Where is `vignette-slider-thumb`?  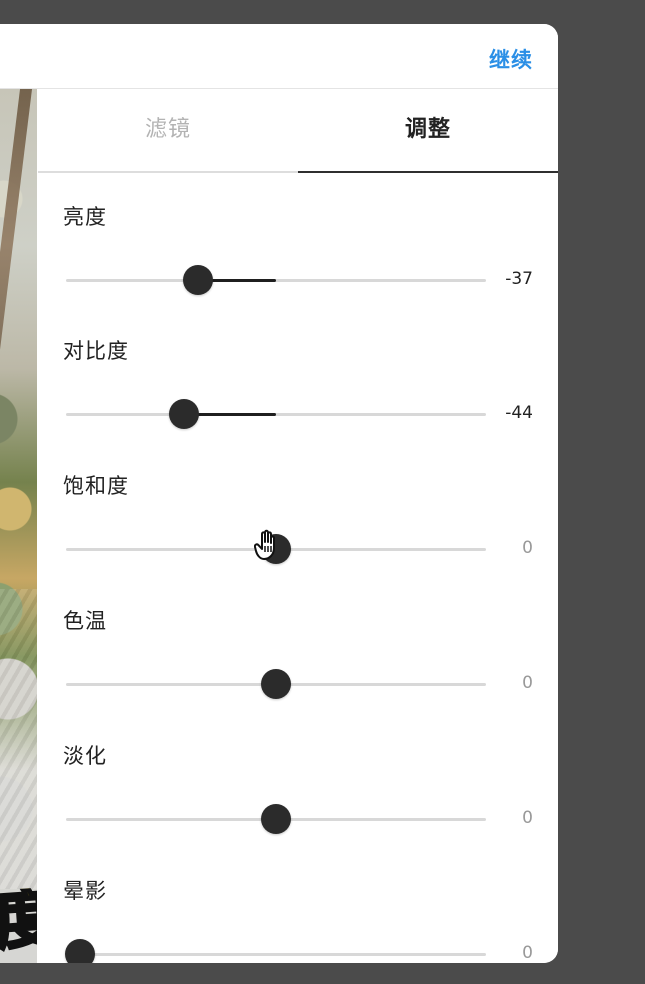
vignette-slider-thumb is located at coordinates (80, 951).